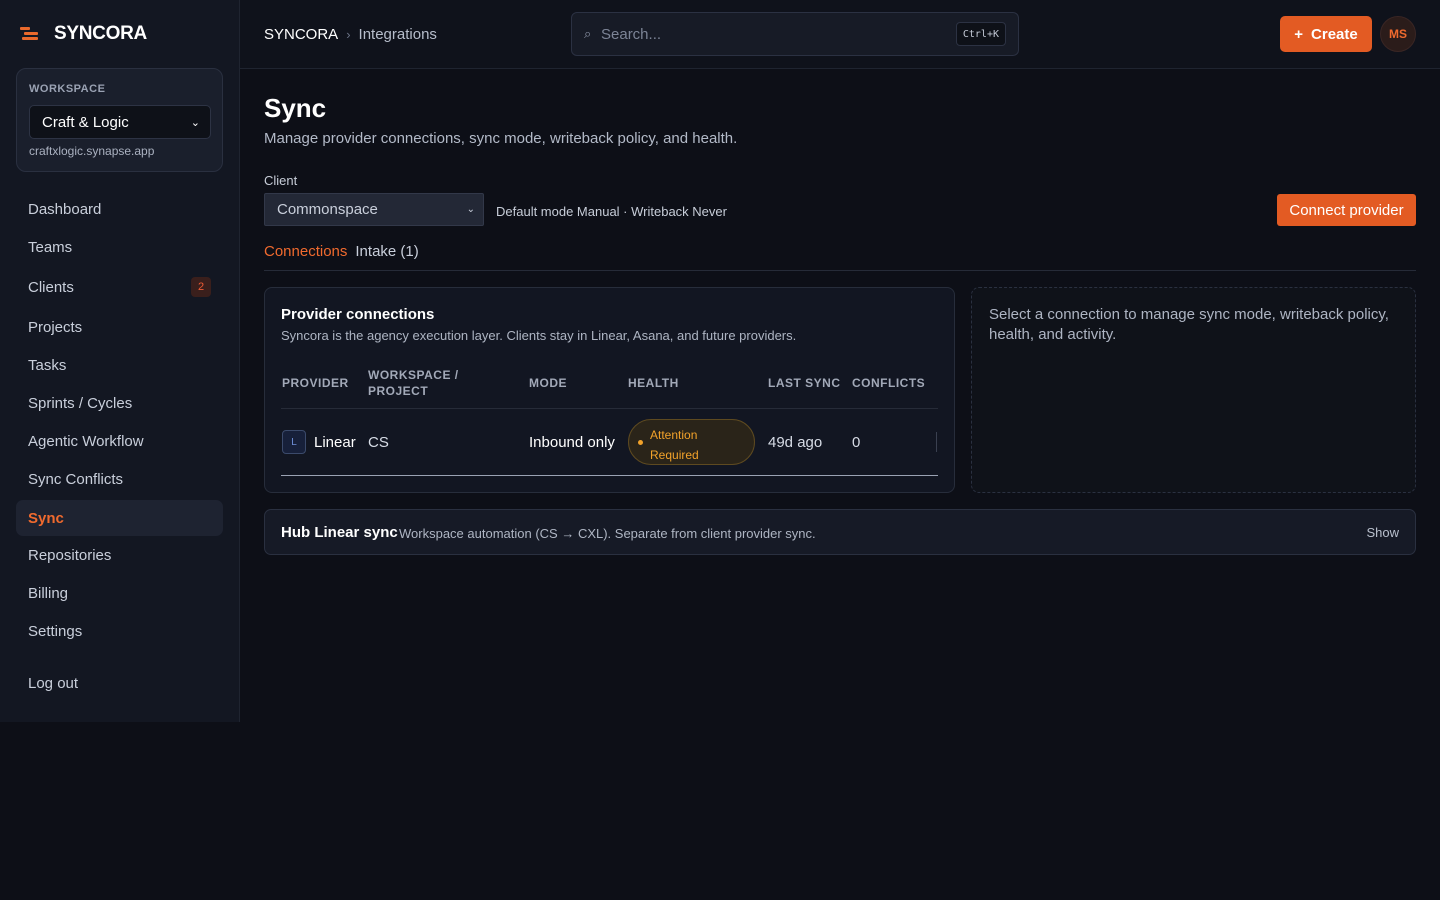  I want to click on breadcrumb-root: SYNCORA, so click(301, 34).